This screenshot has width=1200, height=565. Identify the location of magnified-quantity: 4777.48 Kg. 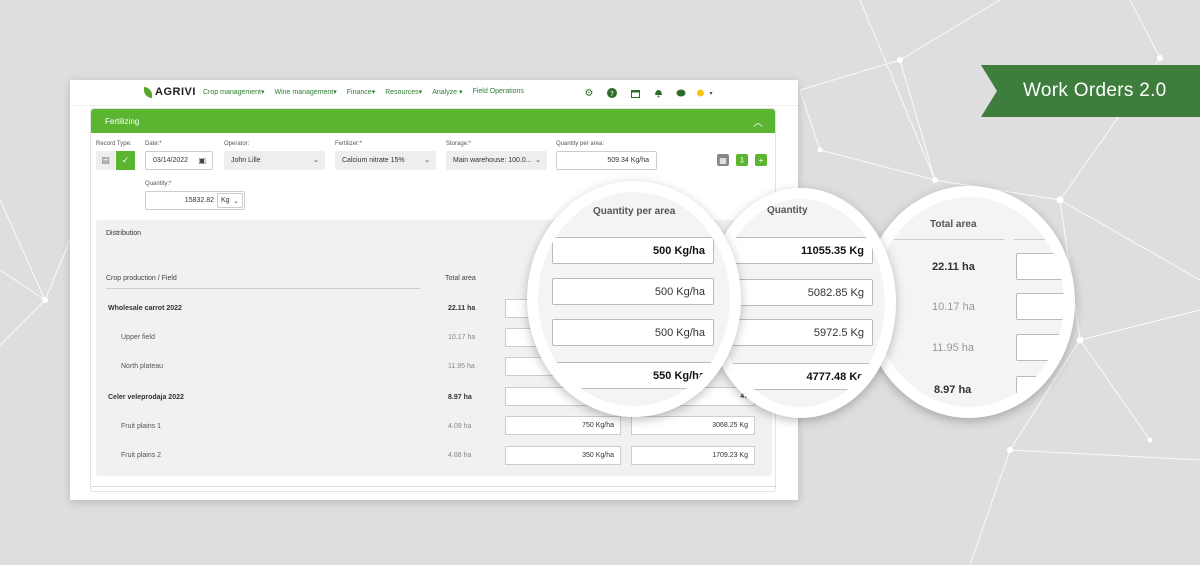
(801, 376).